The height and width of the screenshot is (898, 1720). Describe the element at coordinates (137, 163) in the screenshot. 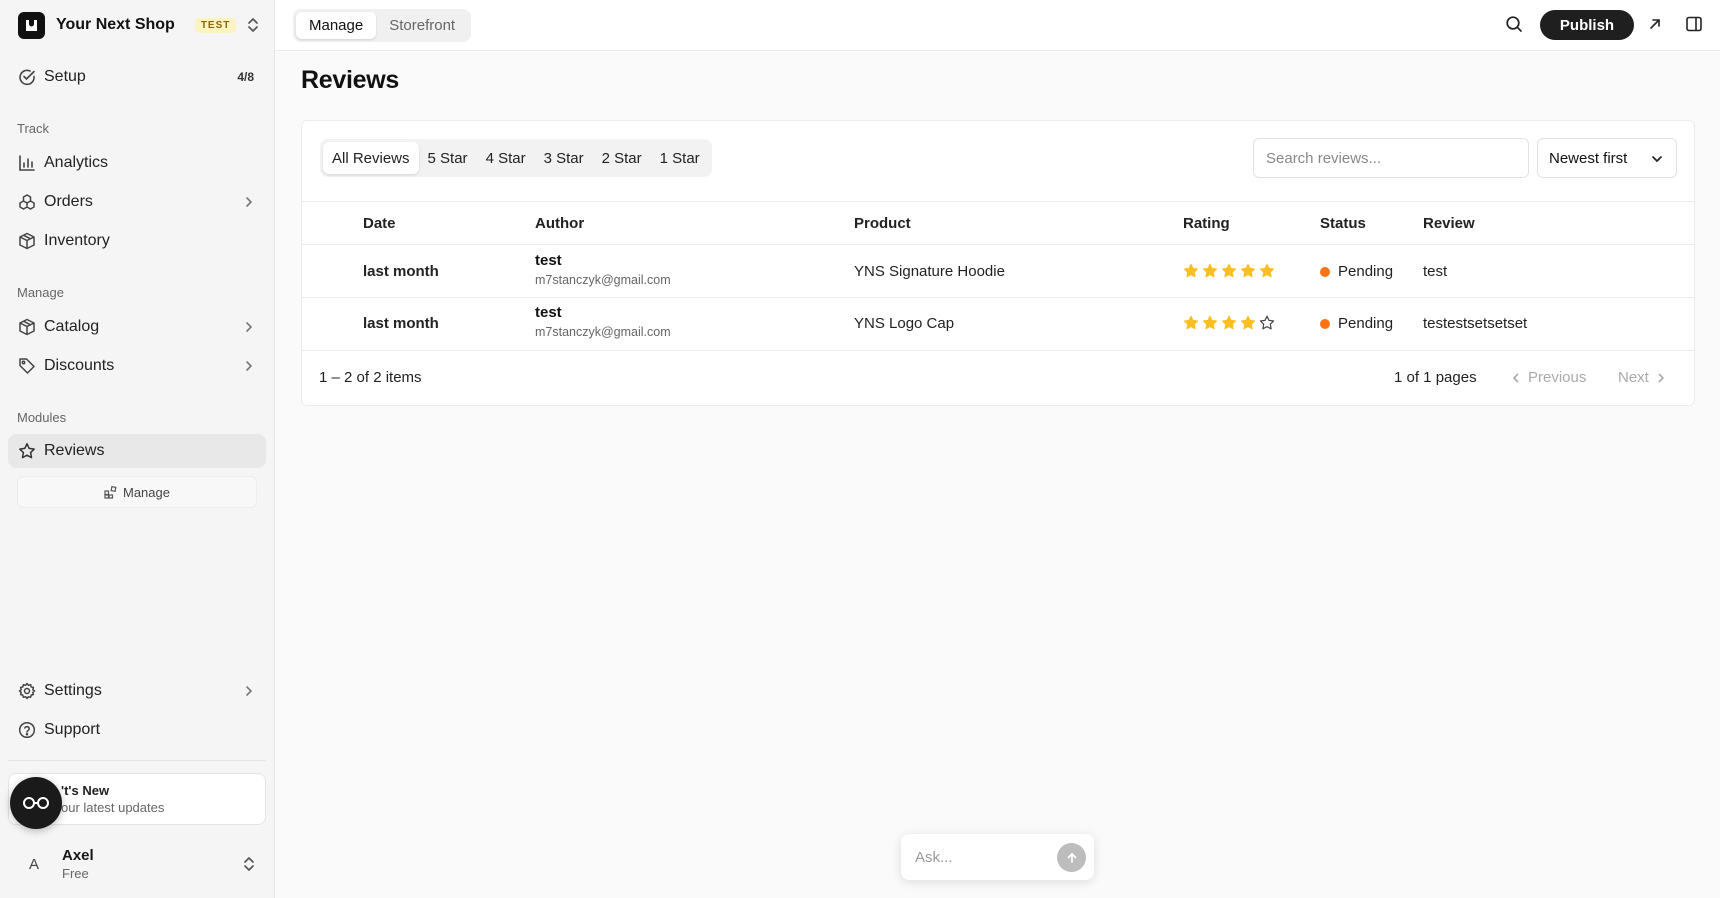

I see `sidebar-item-analytics: Analytics` at that location.